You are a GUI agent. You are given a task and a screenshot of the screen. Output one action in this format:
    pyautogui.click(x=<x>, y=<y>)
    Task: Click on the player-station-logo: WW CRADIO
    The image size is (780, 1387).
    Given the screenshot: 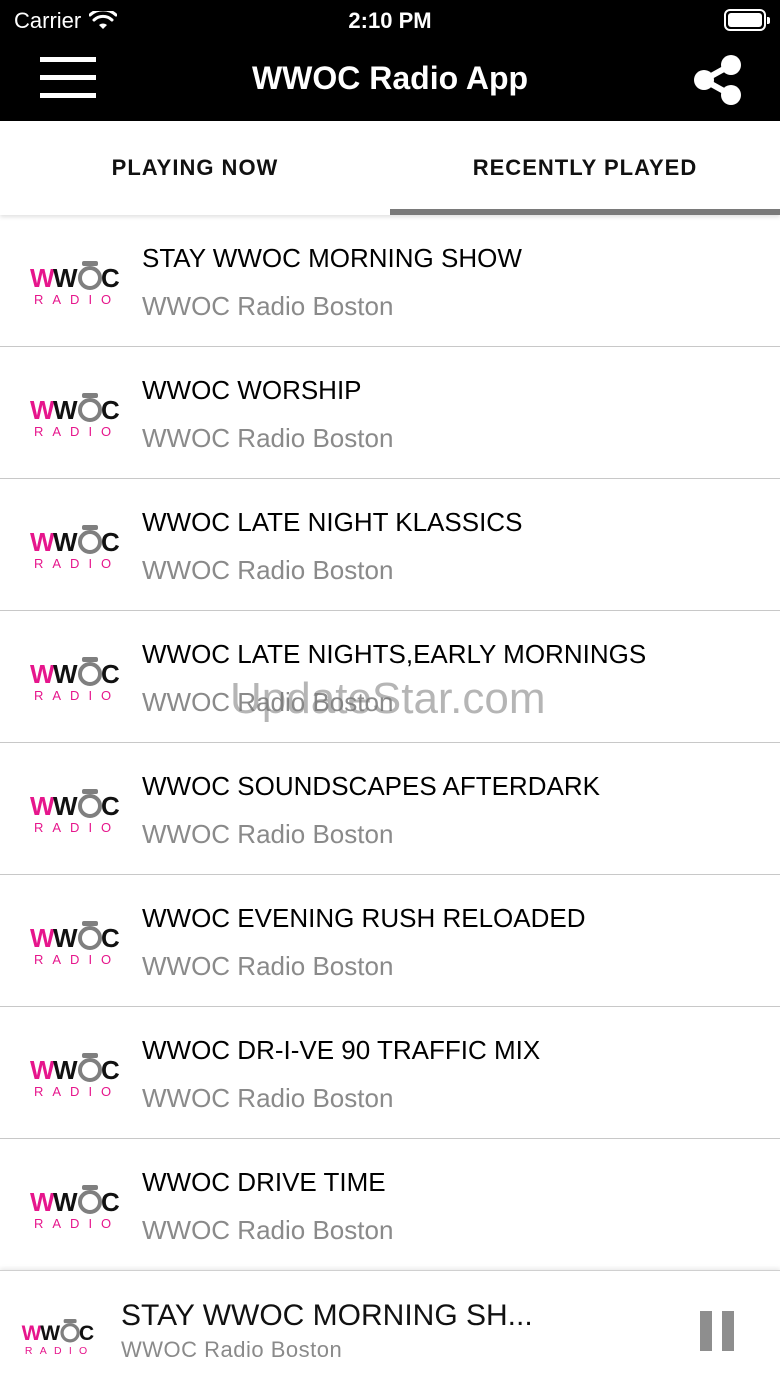 What is the action you would take?
    pyautogui.click(x=58, y=1338)
    